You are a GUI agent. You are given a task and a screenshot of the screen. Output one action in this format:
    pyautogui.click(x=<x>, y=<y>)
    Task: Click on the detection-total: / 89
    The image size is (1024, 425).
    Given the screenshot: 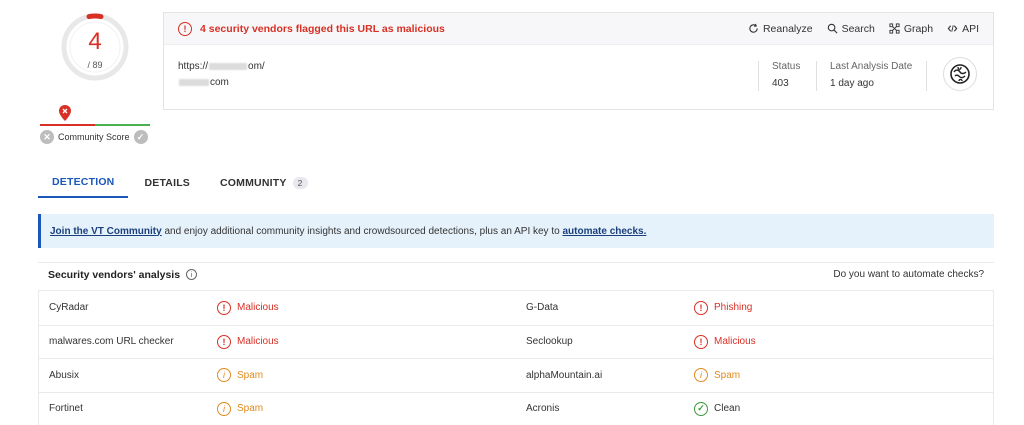 What is the action you would take?
    pyautogui.click(x=95, y=65)
    